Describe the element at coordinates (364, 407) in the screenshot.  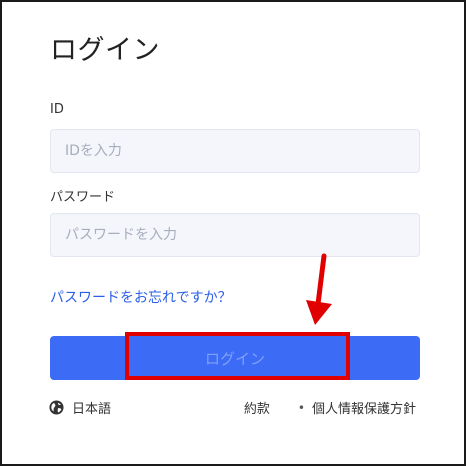
I see `privacy-policy-link: 個人情報保護方針` at that location.